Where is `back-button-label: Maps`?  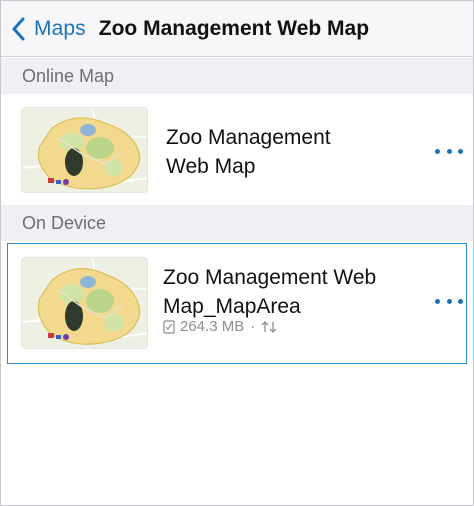
back-button-label: Maps is located at coordinates (60, 28).